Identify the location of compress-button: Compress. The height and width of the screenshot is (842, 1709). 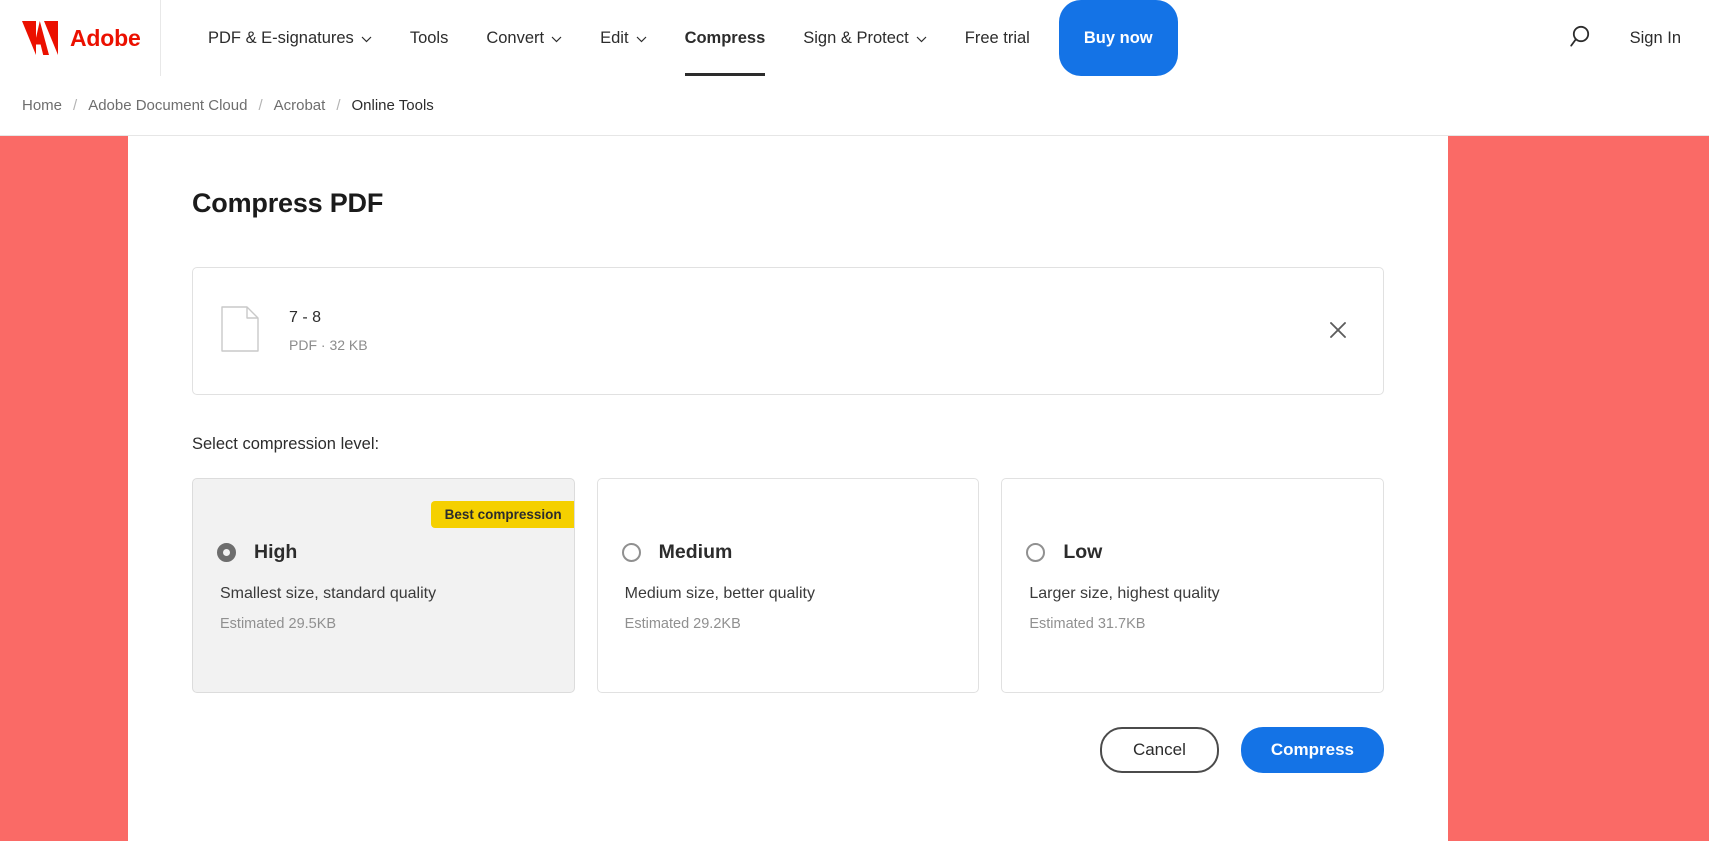
(1312, 750).